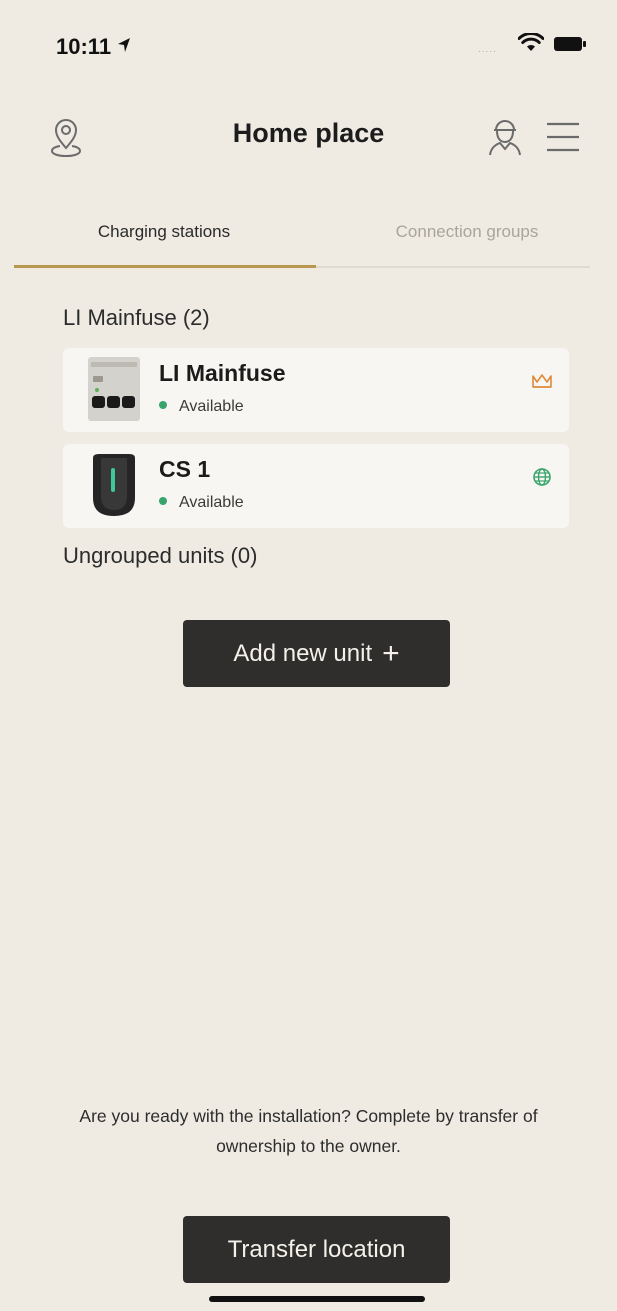 This screenshot has height=1311, width=617. I want to click on tab-charging-stations: Charging stations, so click(164, 232).